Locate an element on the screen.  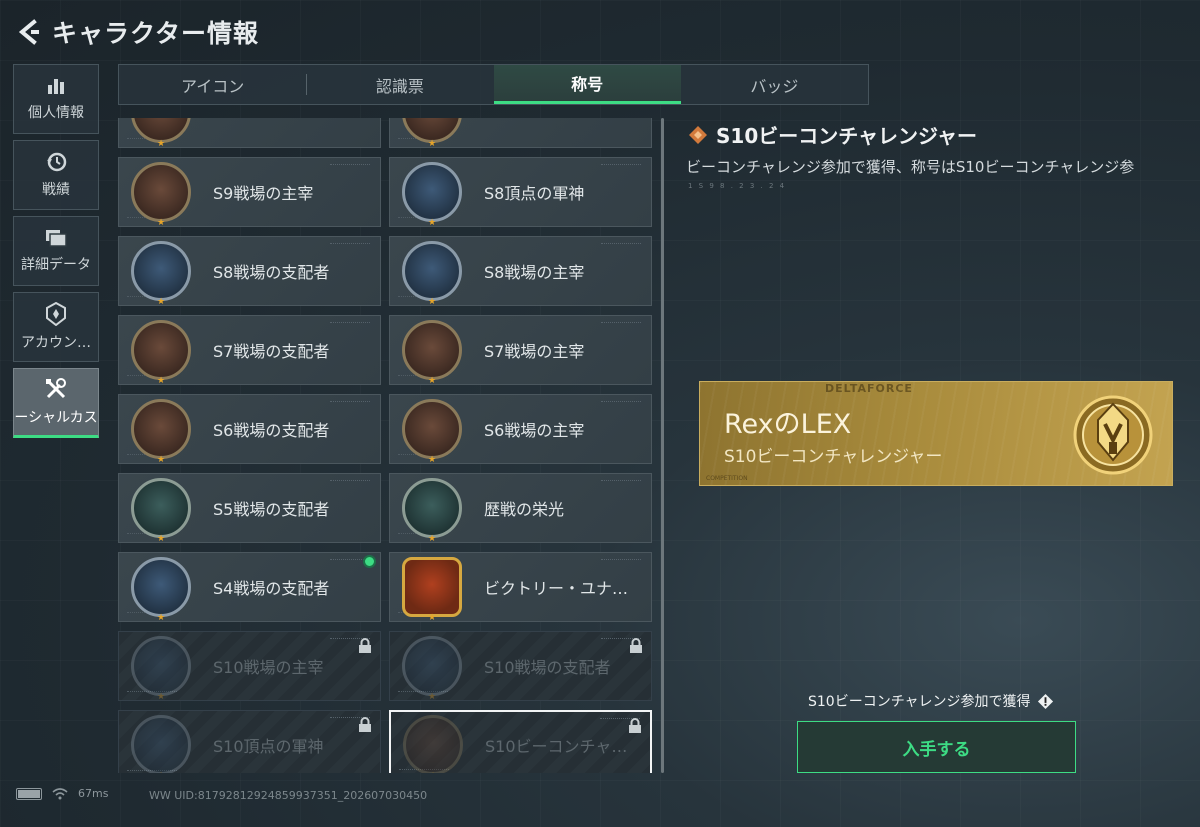
mushroom-cloud-emblem-icon is located at coordinates (161, 192).